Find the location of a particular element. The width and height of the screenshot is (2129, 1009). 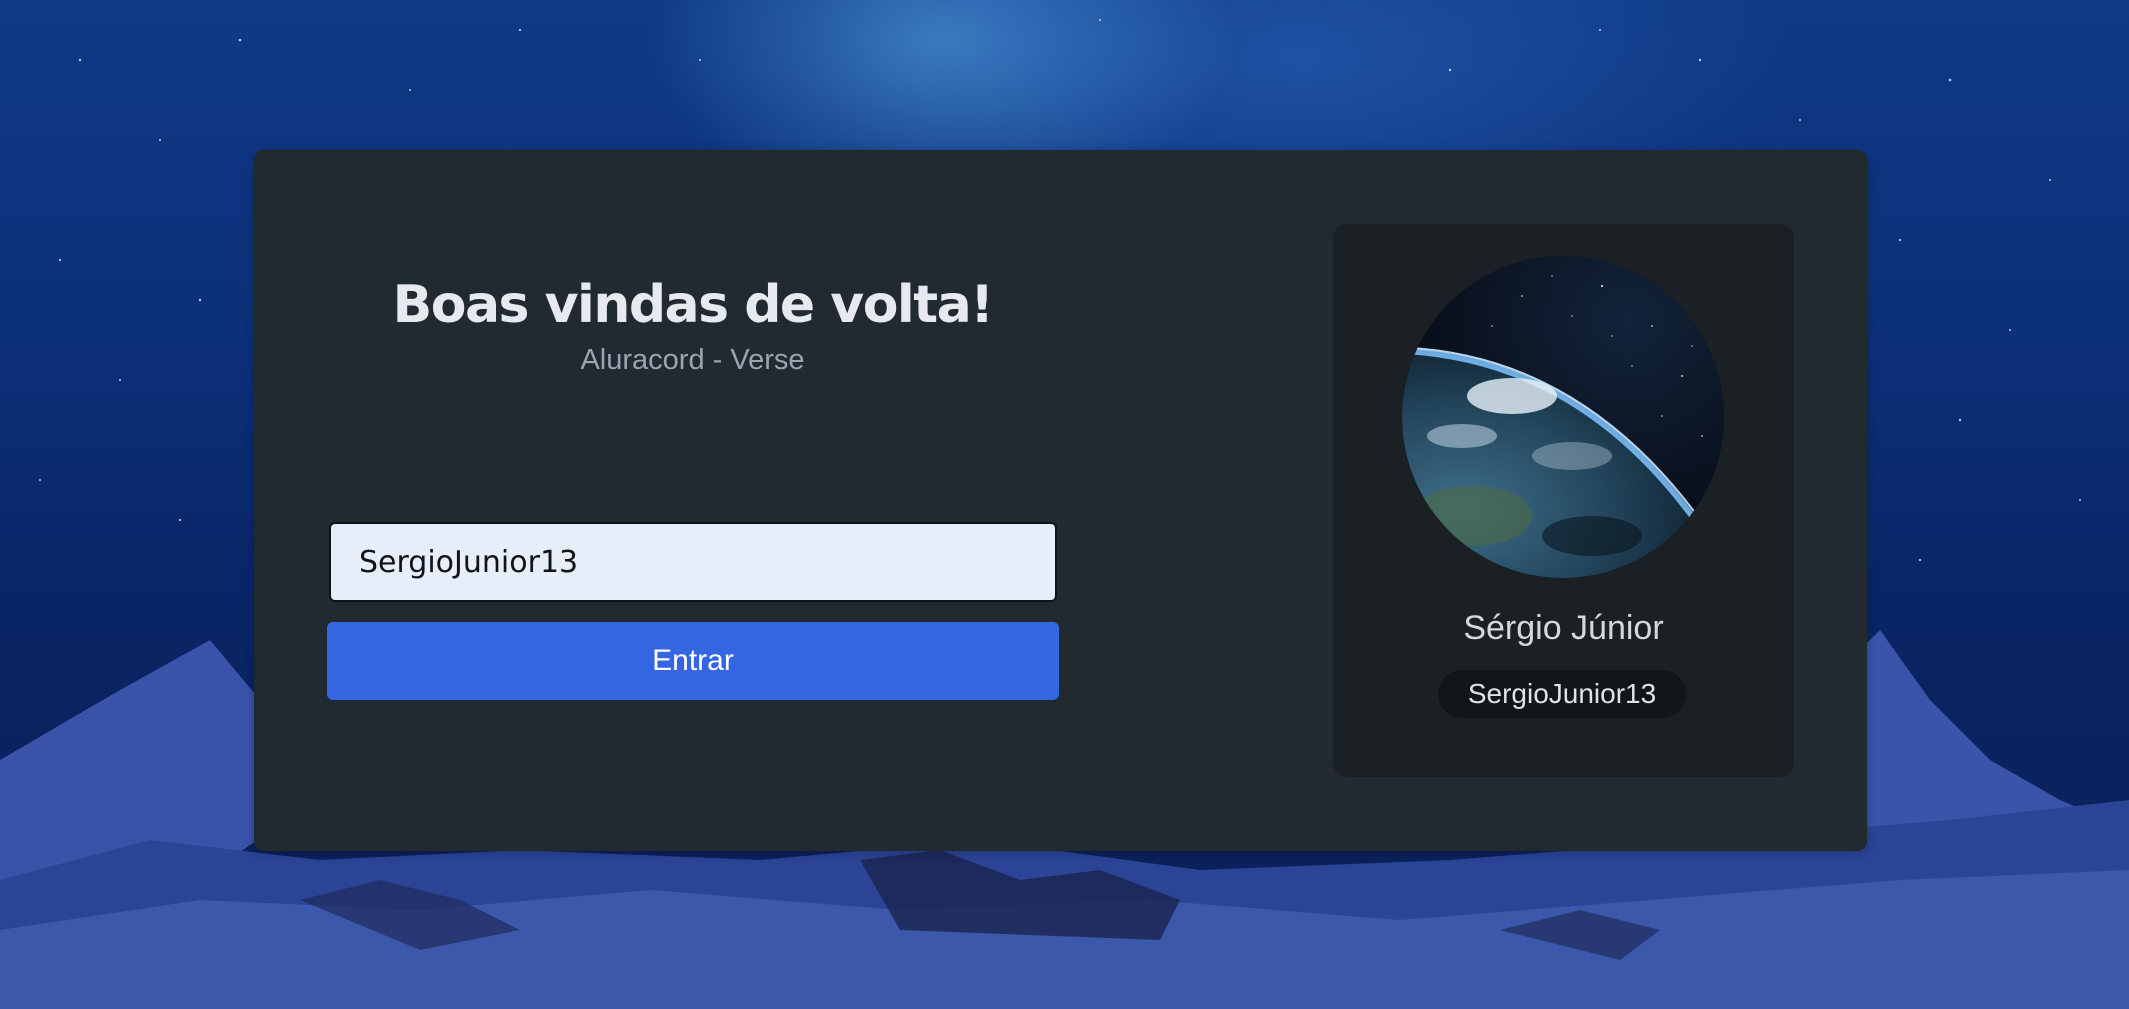

username-input is located at coordinates (693, 562).